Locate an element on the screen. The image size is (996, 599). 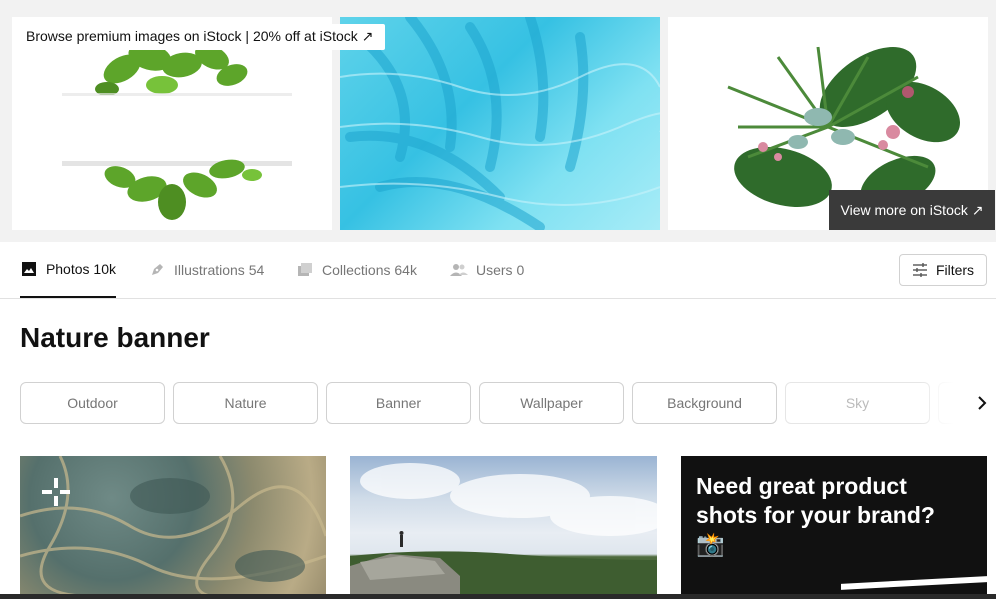
related-chip-sky: Sky is located at coordinates (857, 403).